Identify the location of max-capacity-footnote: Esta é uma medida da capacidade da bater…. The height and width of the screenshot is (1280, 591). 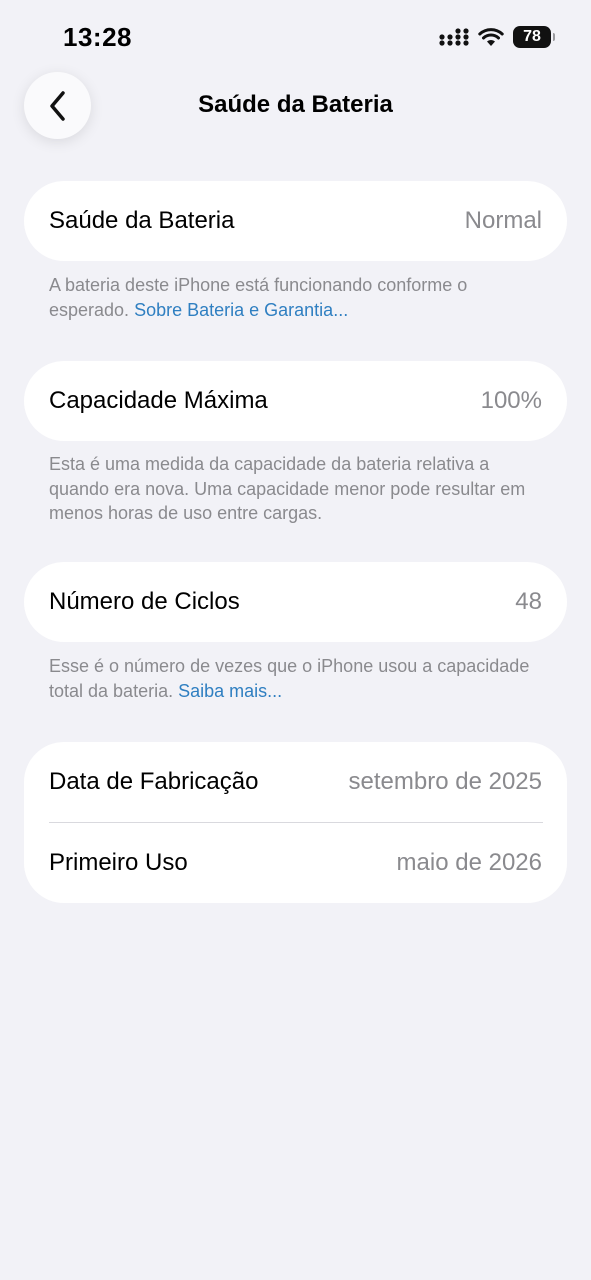
(299, 489).